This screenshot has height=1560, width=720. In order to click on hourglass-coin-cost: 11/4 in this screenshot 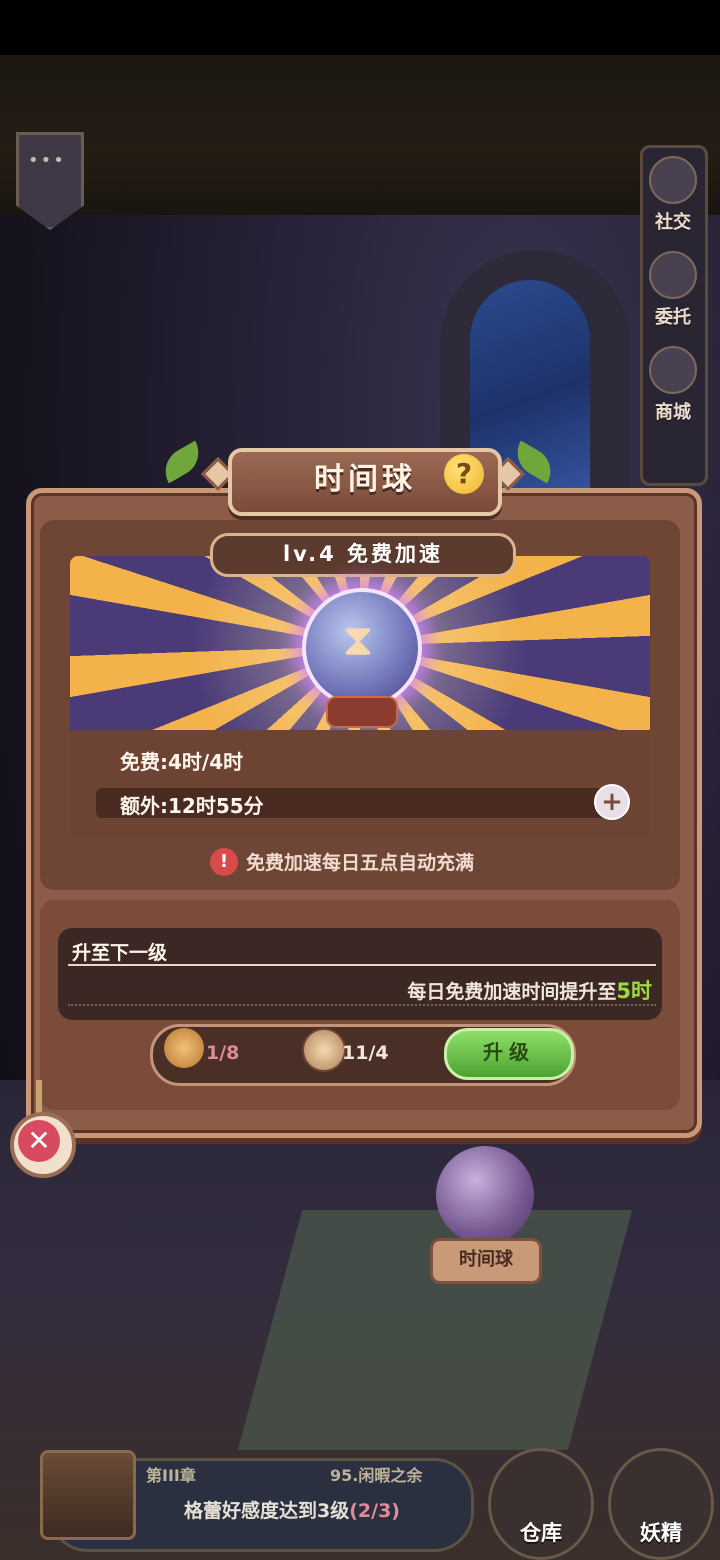, I will do `click(365, 1053)`.